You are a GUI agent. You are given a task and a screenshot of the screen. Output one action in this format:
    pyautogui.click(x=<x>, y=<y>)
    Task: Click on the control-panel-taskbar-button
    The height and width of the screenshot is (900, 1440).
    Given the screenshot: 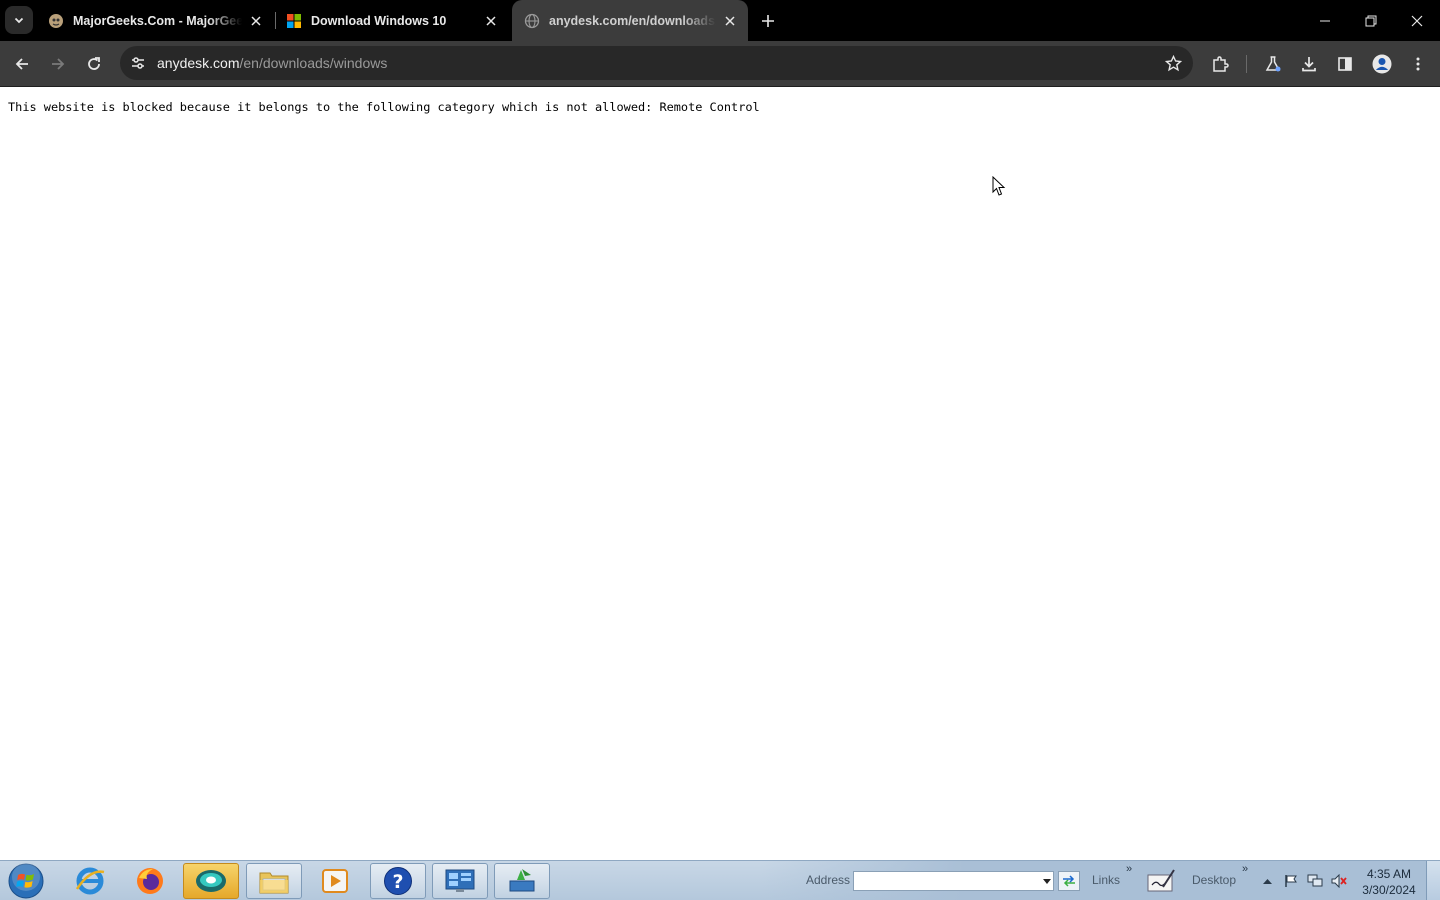 What is the action you would take?
    pyautogui.click(x=460, y=881)
    